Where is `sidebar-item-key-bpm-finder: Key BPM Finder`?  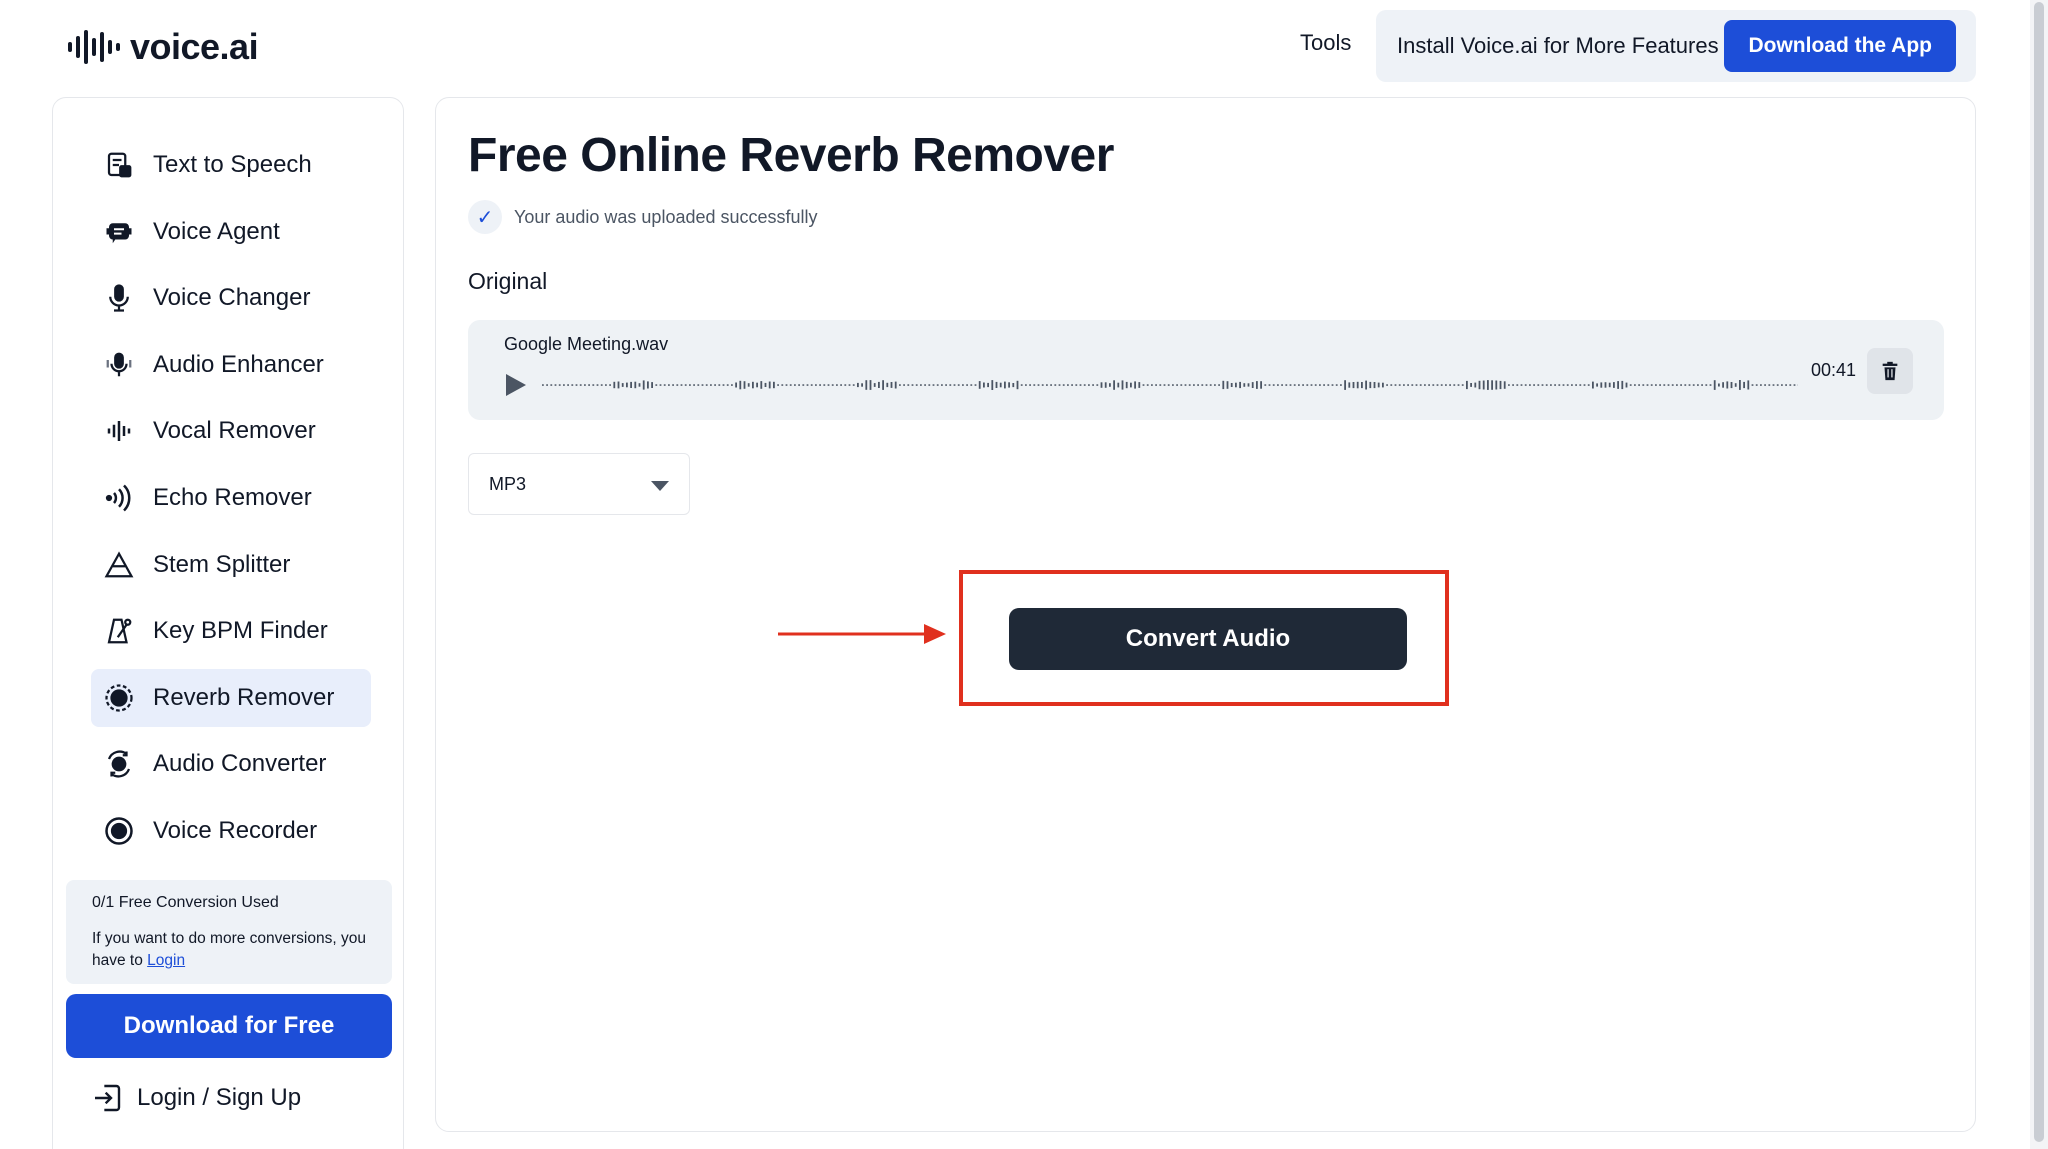
sidebar-item-key-bpm-finder: Key BPM Finder is located at coordinates (231, 631).